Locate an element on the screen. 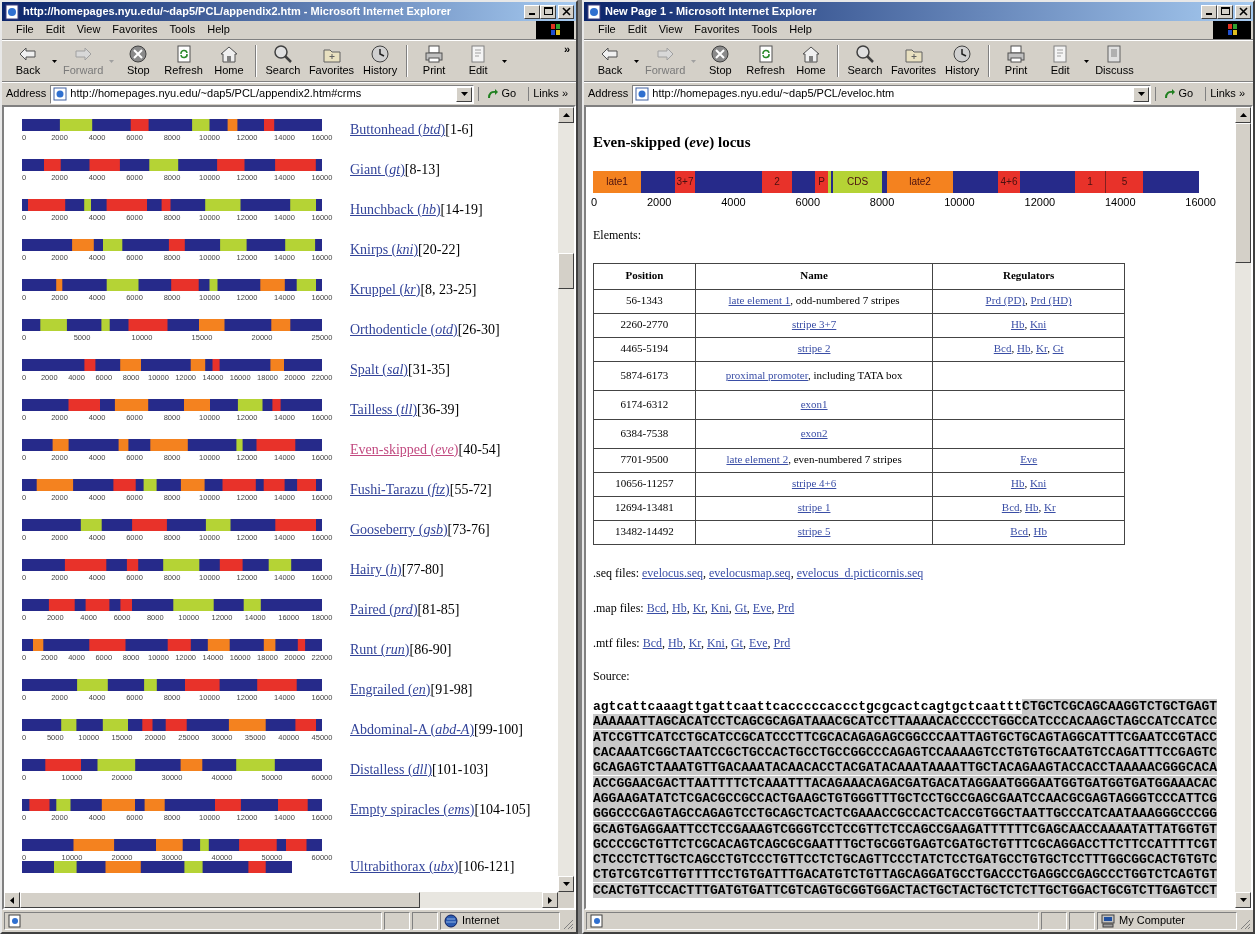 The width and height of the screenshot is (1255, 934). gene-link: Engrailed (en) is located at coordinates (390, 690).